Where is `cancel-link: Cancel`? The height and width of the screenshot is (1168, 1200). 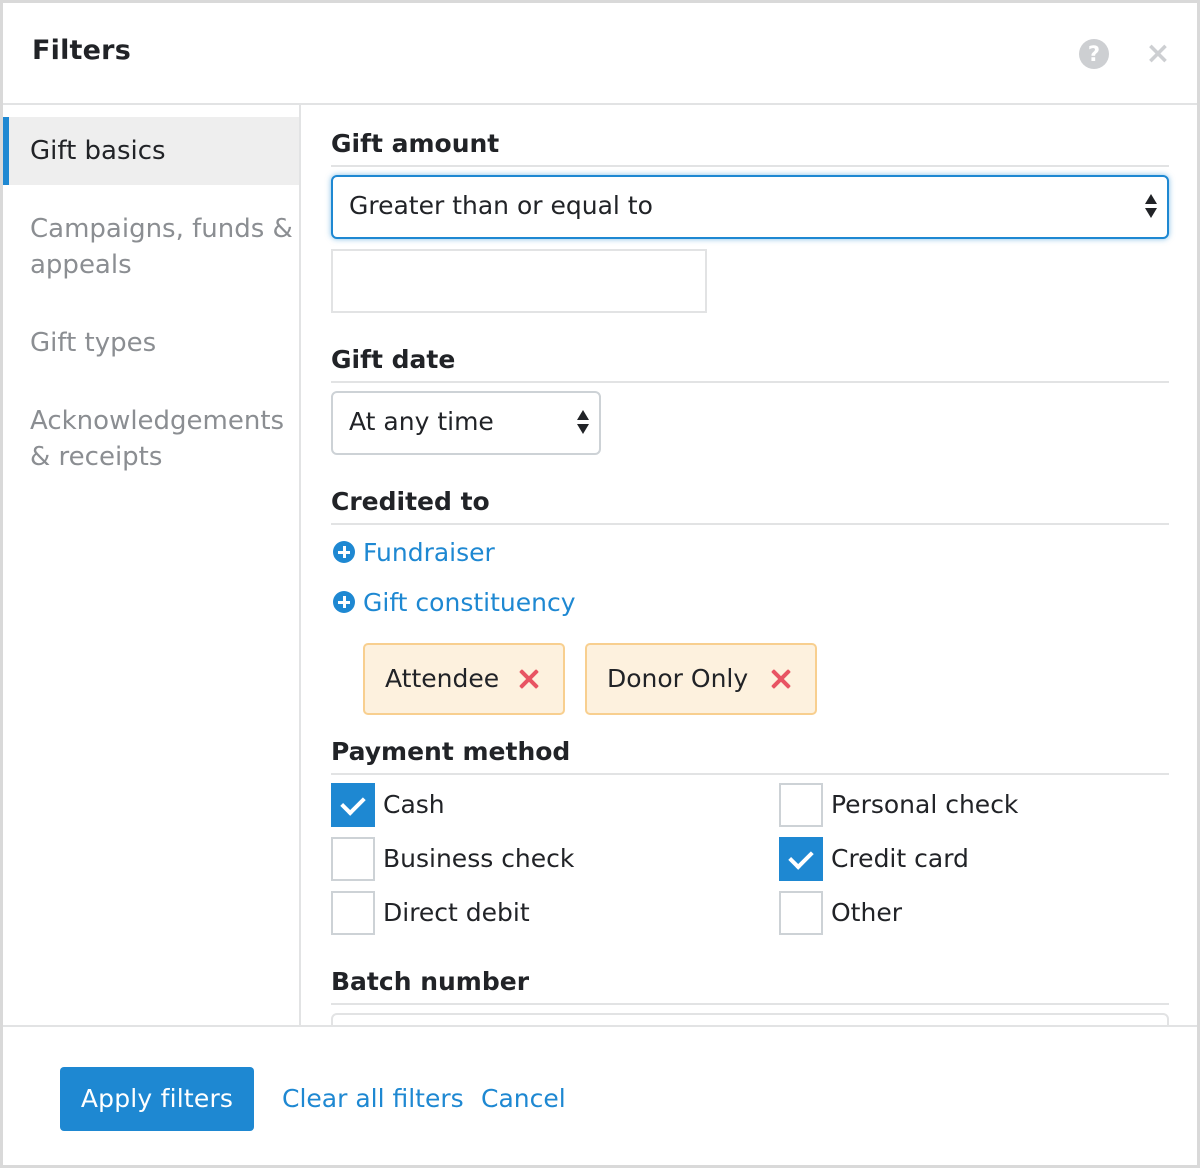 cancel-link: Cancel is located at coordinates (523, 1099).